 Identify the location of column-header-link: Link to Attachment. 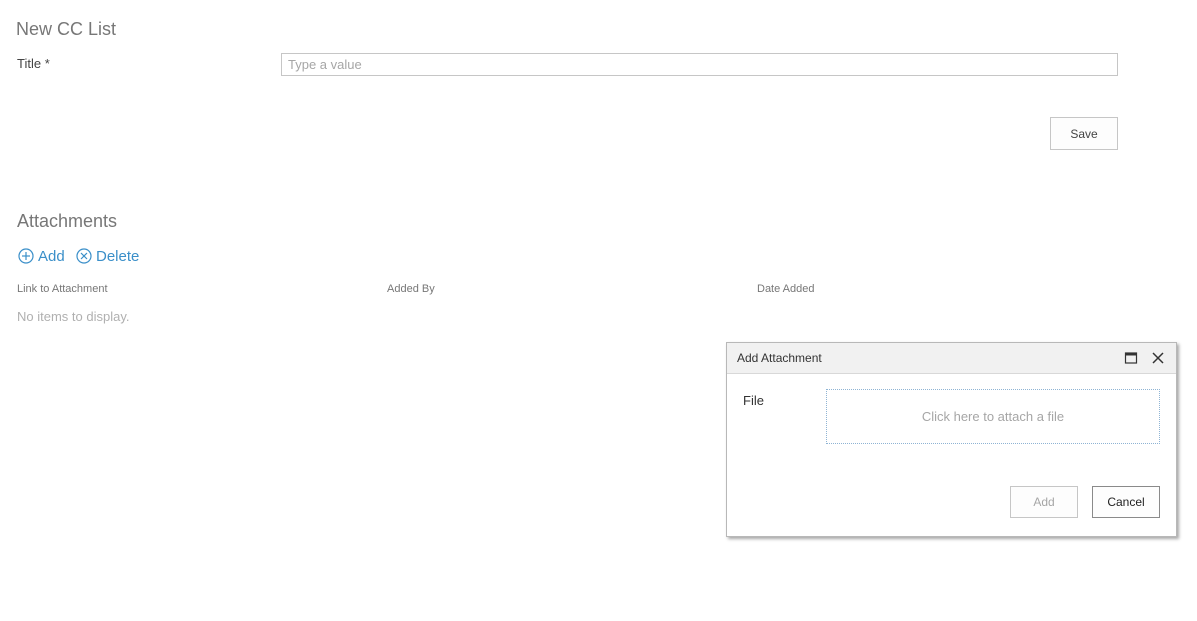
(62, 289).